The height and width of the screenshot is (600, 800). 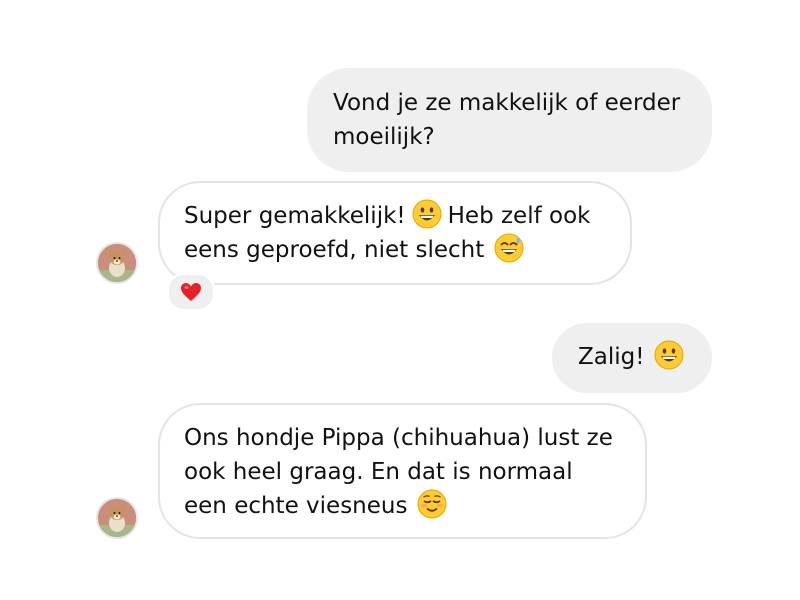 What do you see at coordinates (432, 504) in the screenshot?
I see `smiling-face-emoji-icon` at bounding box center [432, 504].